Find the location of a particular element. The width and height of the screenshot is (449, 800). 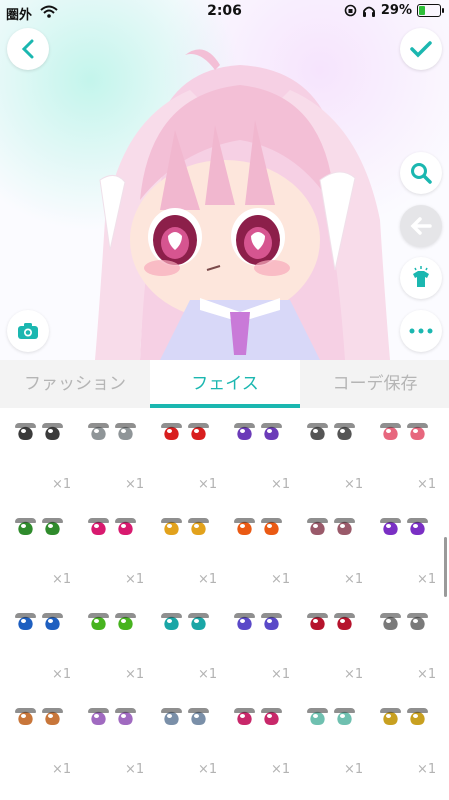

camera-button is located at coordinates (28, 331).